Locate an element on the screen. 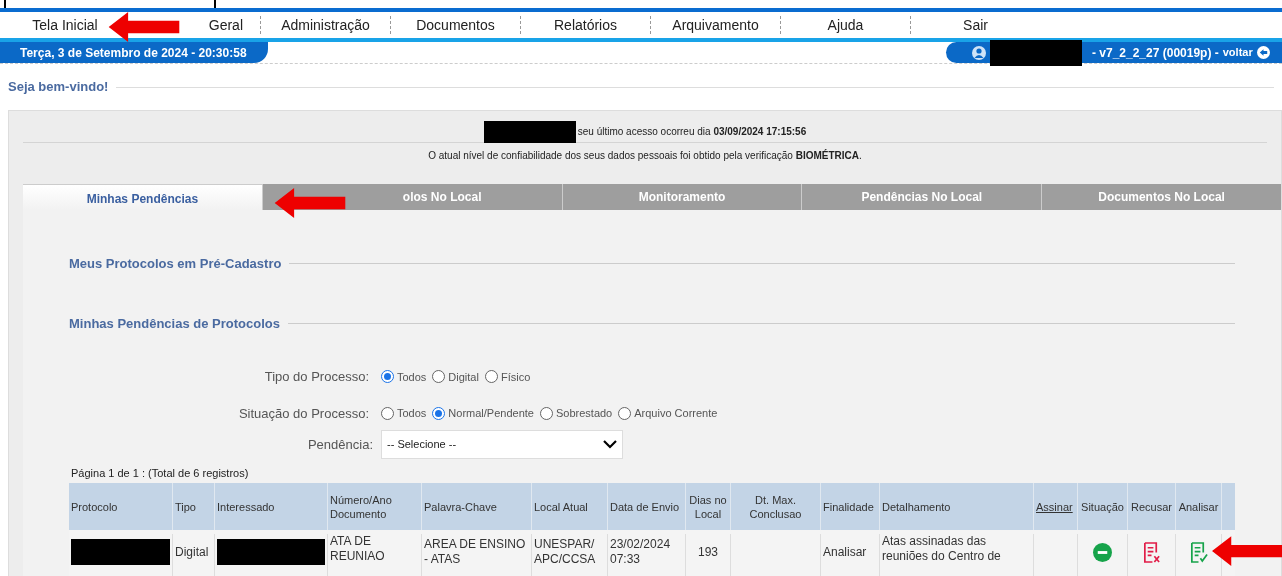  section-title: Meus Protocolos em Pré-Cadastro is located at coordinates (175, 264).